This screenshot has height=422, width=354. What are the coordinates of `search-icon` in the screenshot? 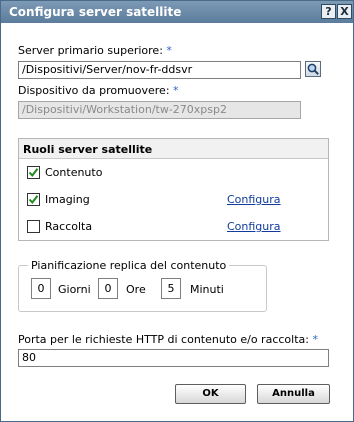 It's located at (313, 69).